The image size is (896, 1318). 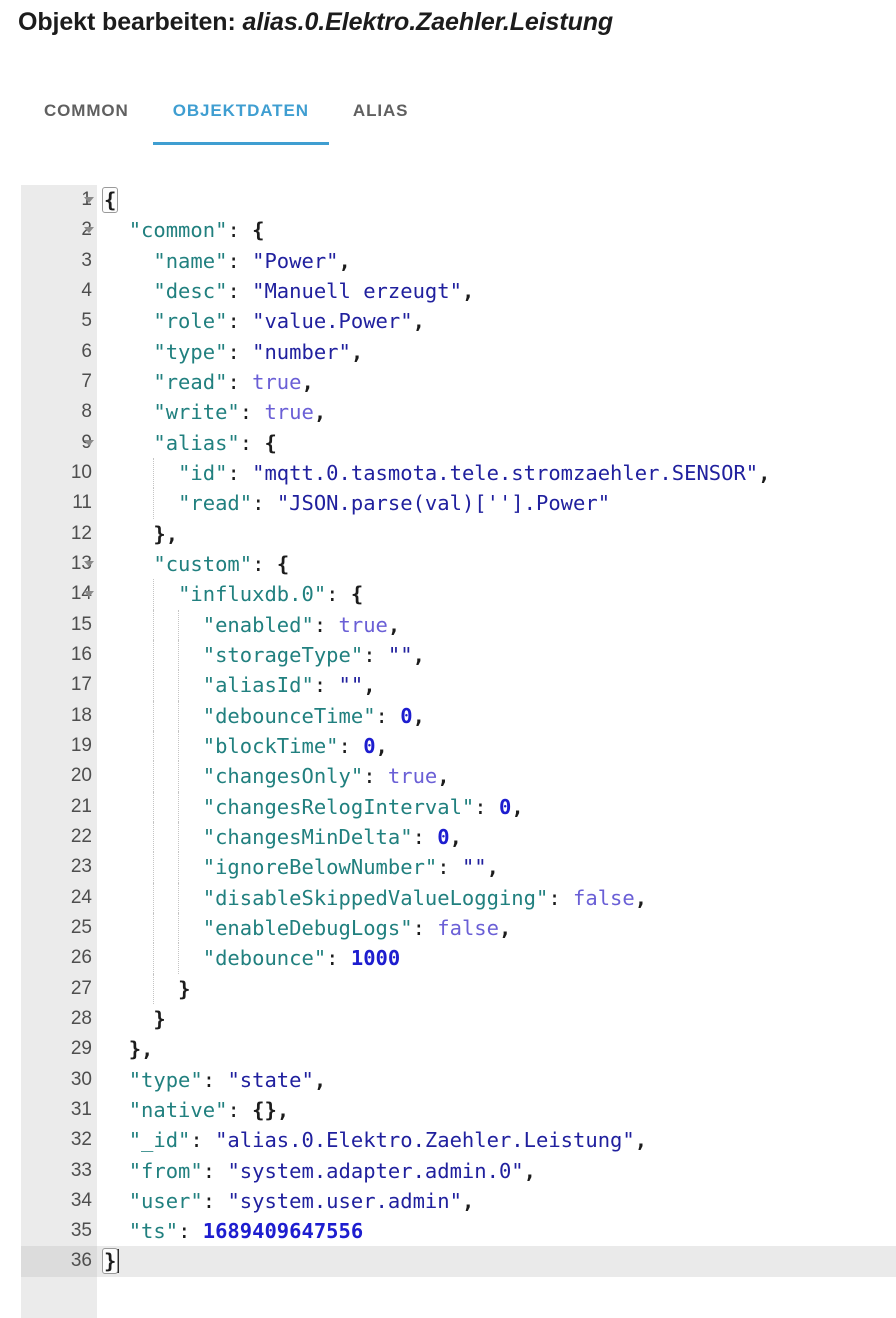 I want to click on code-line: 11 "read": "JSON.parse(val)[''].Power", so click(x=458, y=503).